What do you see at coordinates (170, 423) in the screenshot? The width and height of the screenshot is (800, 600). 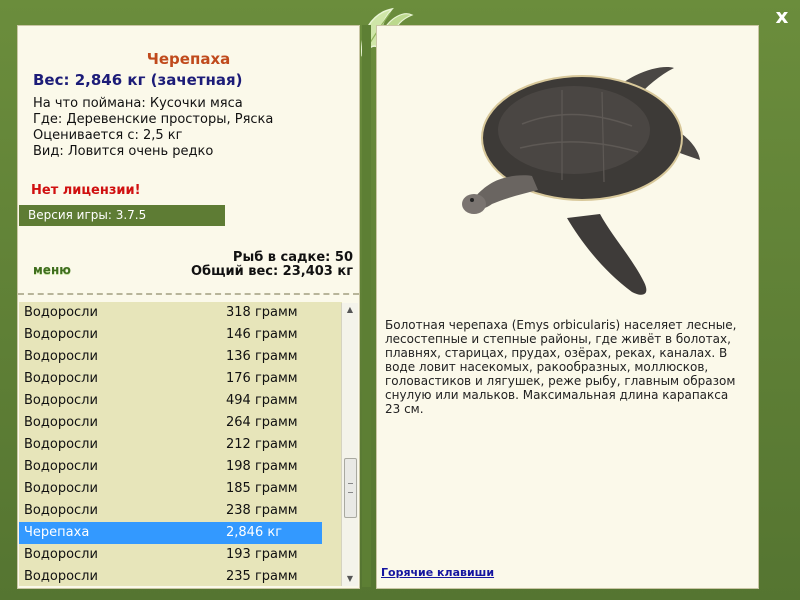 I see `catch-list-row: Водоросли 264 грамм` at bounding box center [170, 423].